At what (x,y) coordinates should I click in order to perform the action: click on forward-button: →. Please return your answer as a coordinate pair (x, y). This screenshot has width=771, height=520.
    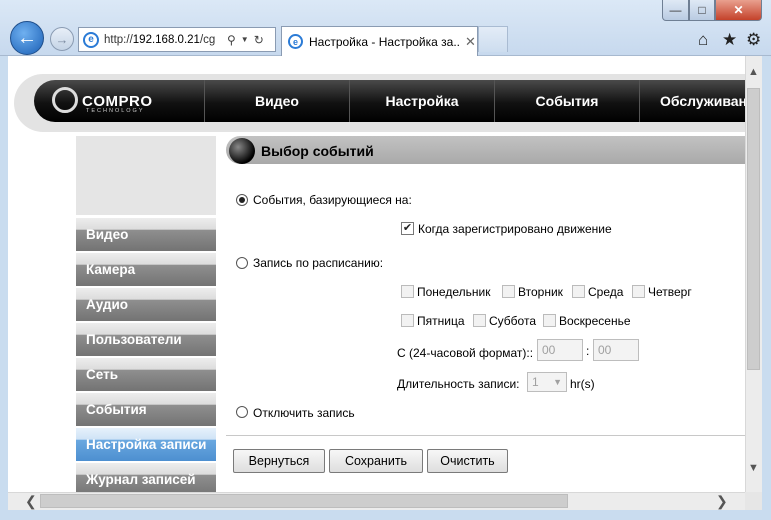
    Looking at the image, I should click on (62, 39).